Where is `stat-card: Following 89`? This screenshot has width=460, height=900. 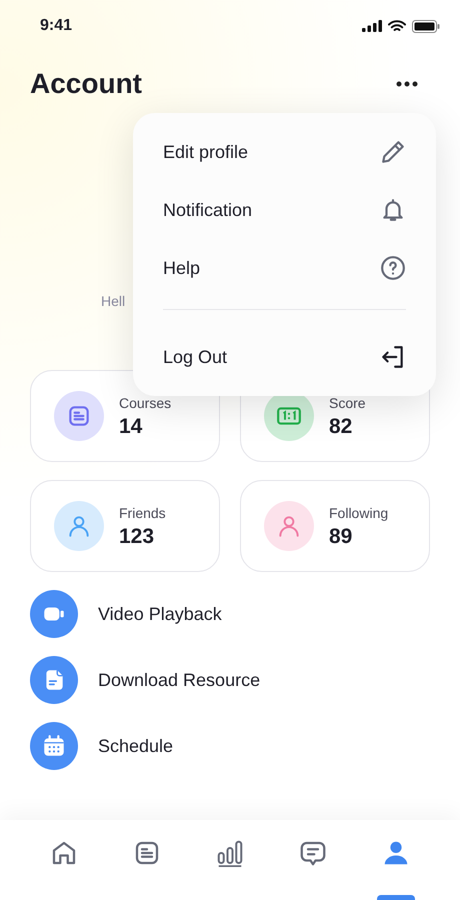 stat-card: Following 89 is located at coordinates (335, 526).